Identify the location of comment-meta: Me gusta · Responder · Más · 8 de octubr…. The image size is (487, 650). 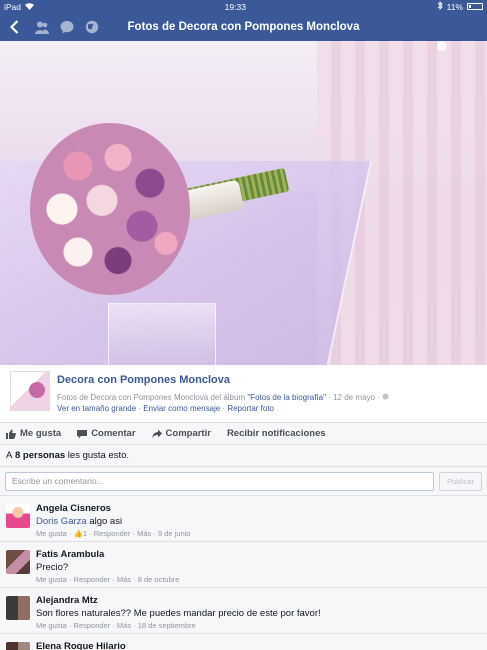
(108, 579).